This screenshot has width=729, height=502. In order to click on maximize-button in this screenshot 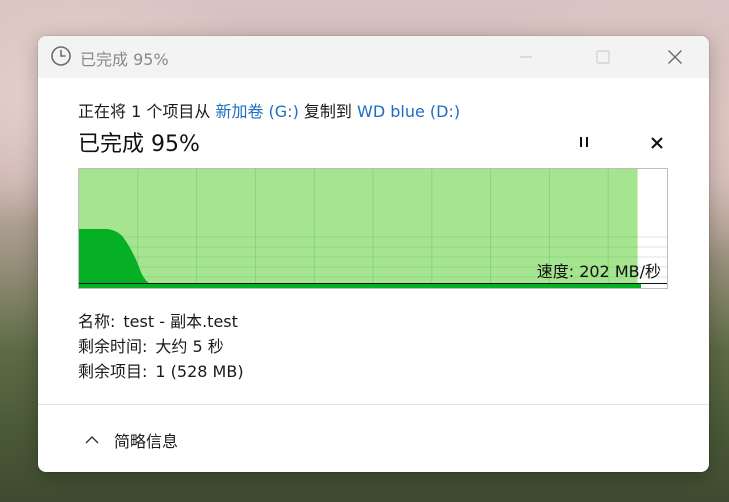, I will do `click(603, 57)`.